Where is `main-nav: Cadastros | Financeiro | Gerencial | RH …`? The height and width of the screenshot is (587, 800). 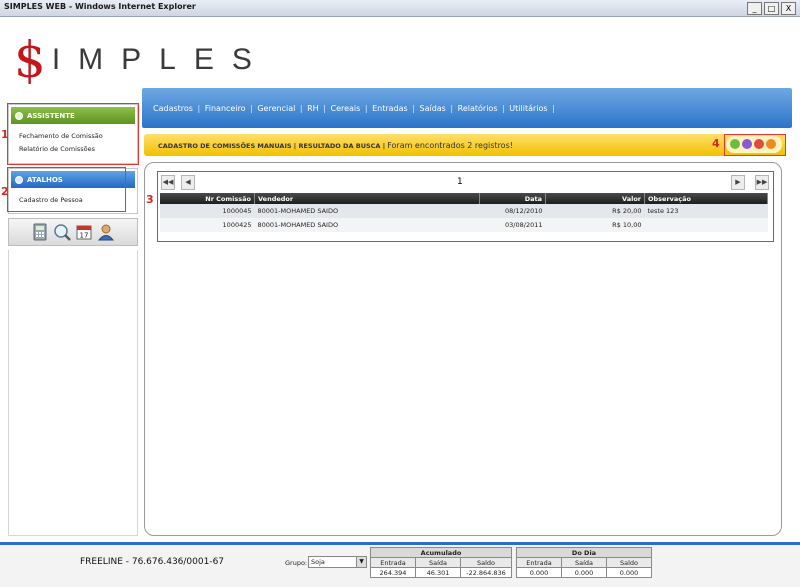
main-nav: Cadastros | Financeiro | Gerencial | RH … is located at coordinates (467, 108).